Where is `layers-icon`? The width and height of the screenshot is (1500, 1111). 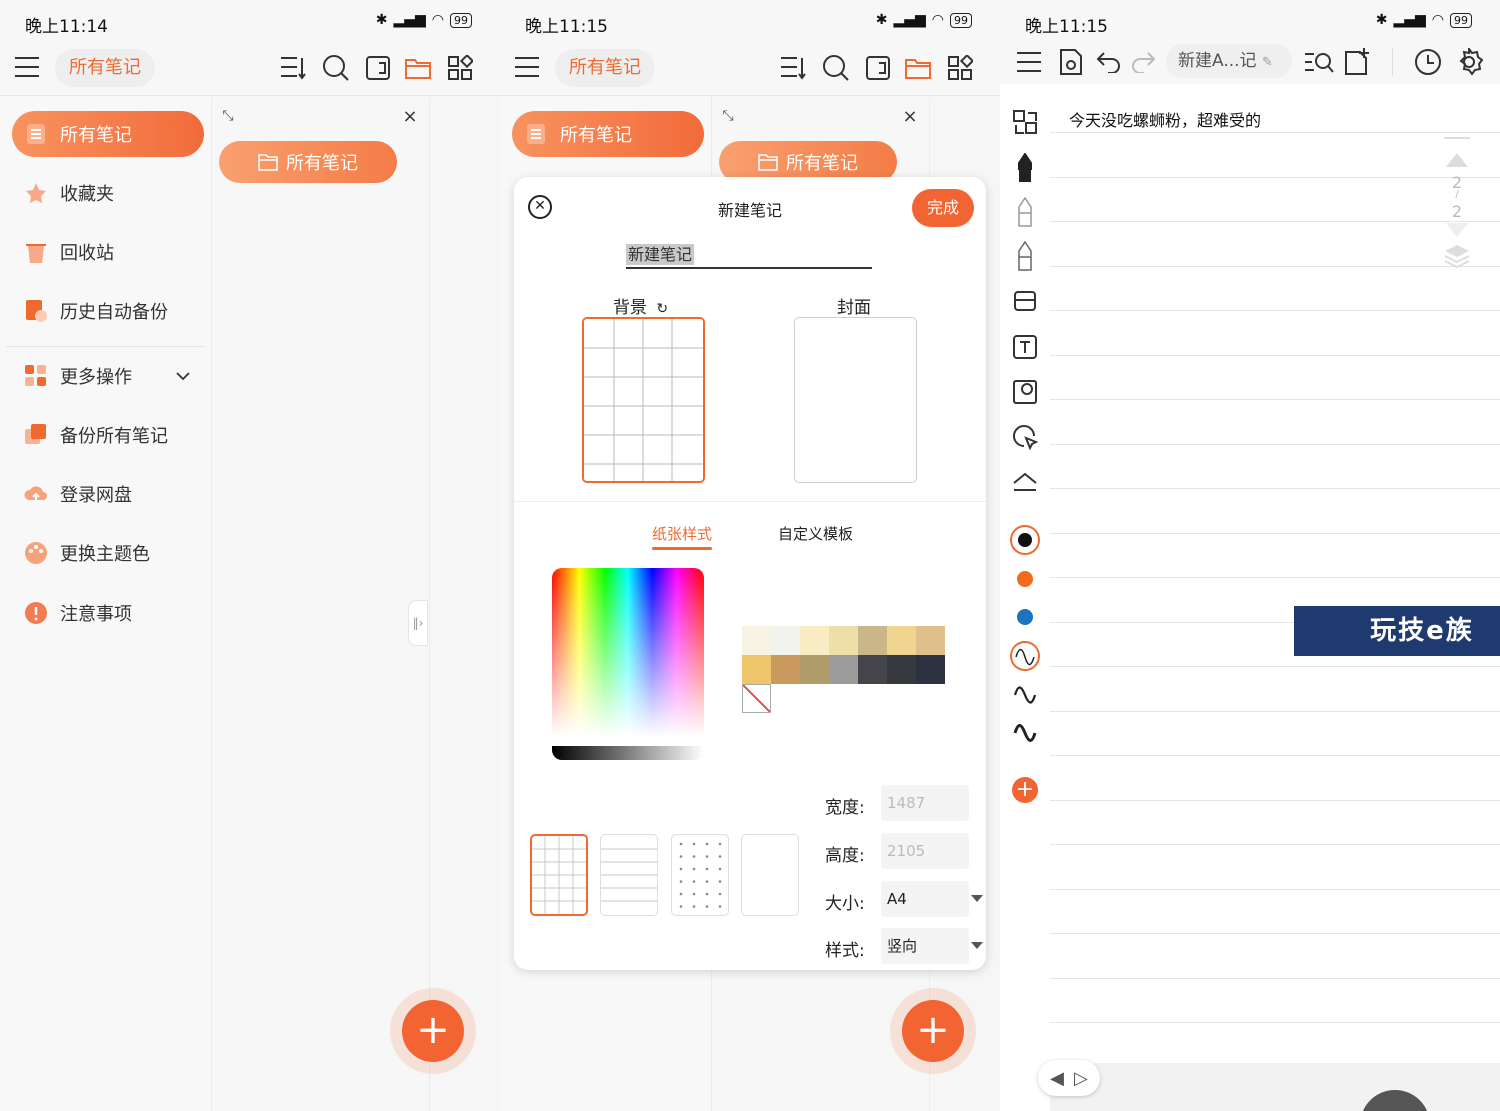 layers-icon is located at coordinates (1457, 258).